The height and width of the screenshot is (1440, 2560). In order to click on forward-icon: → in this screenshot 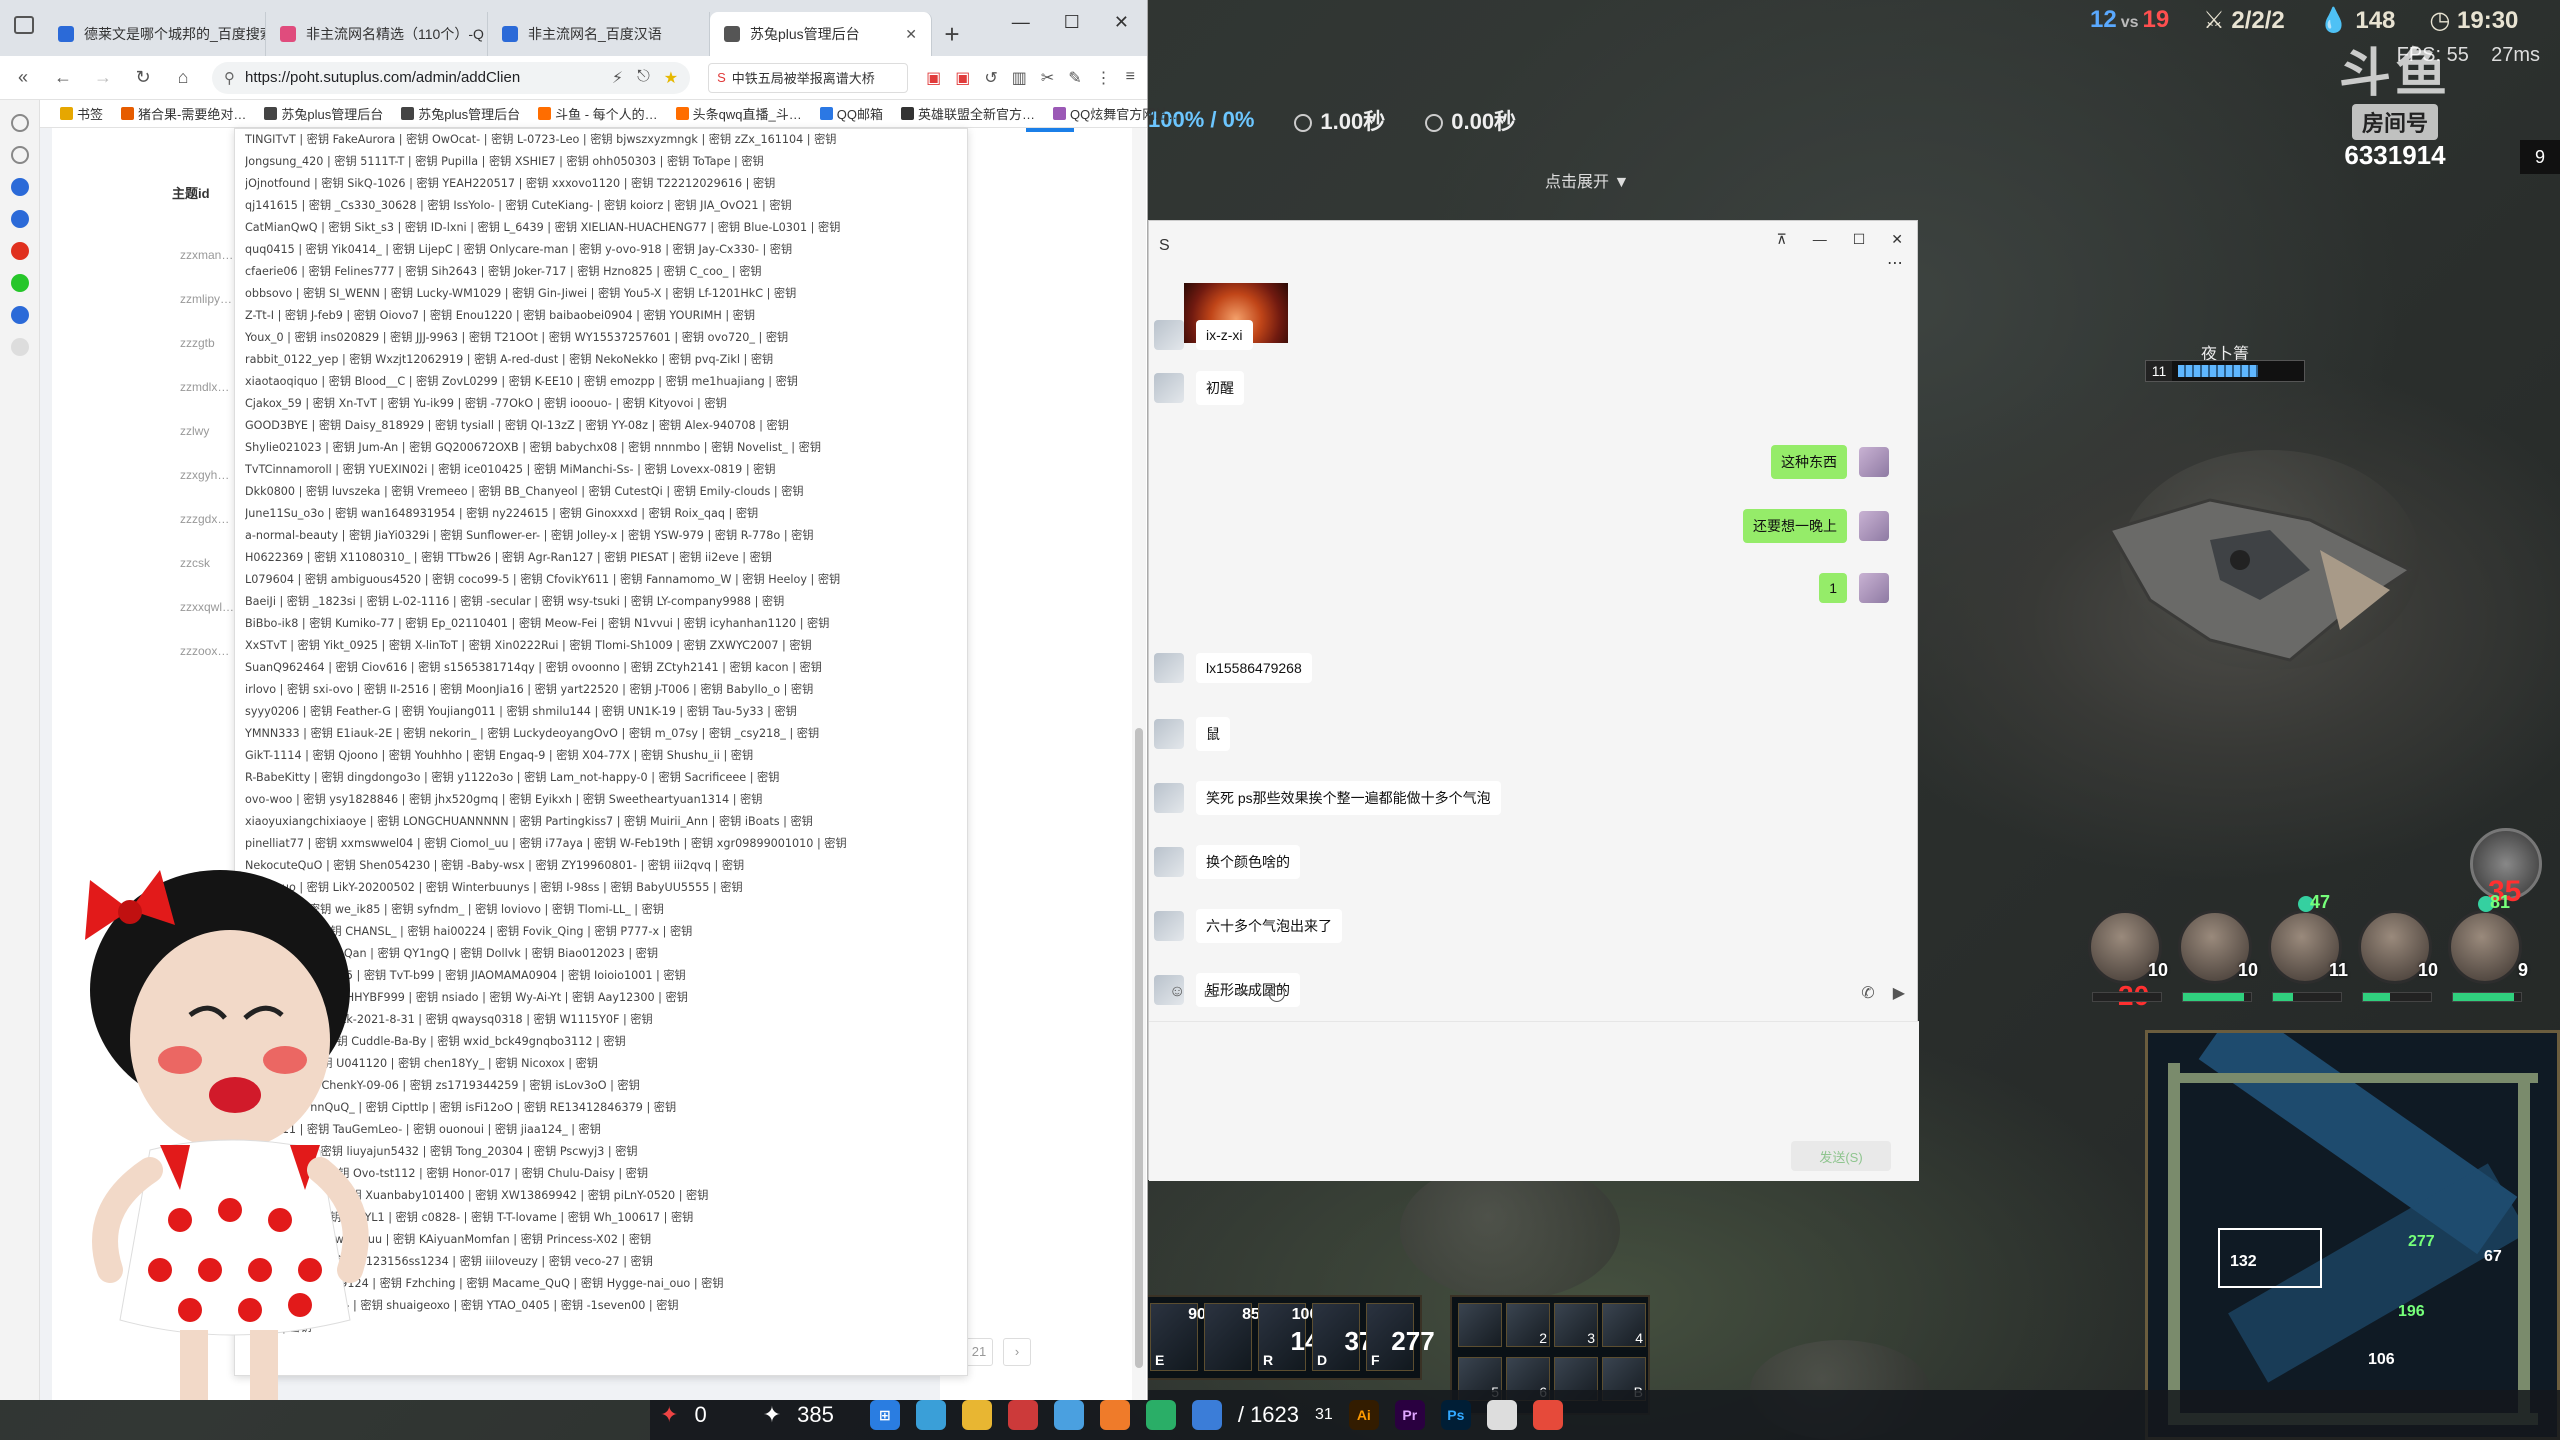, I will do `click(103, 77)`.